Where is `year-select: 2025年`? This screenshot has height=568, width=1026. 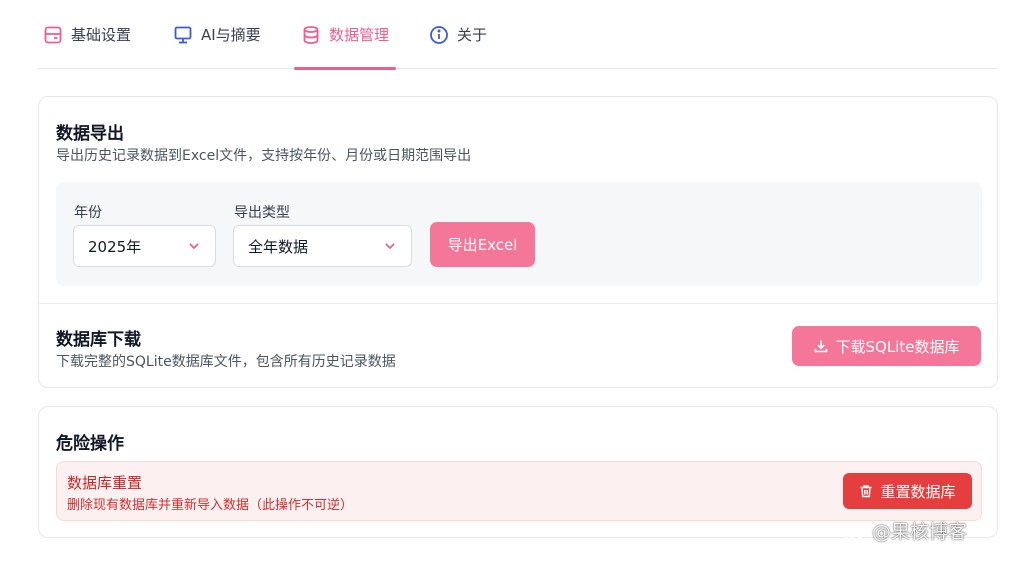
year-select: 2025年 is located at coordinates (144, 246).